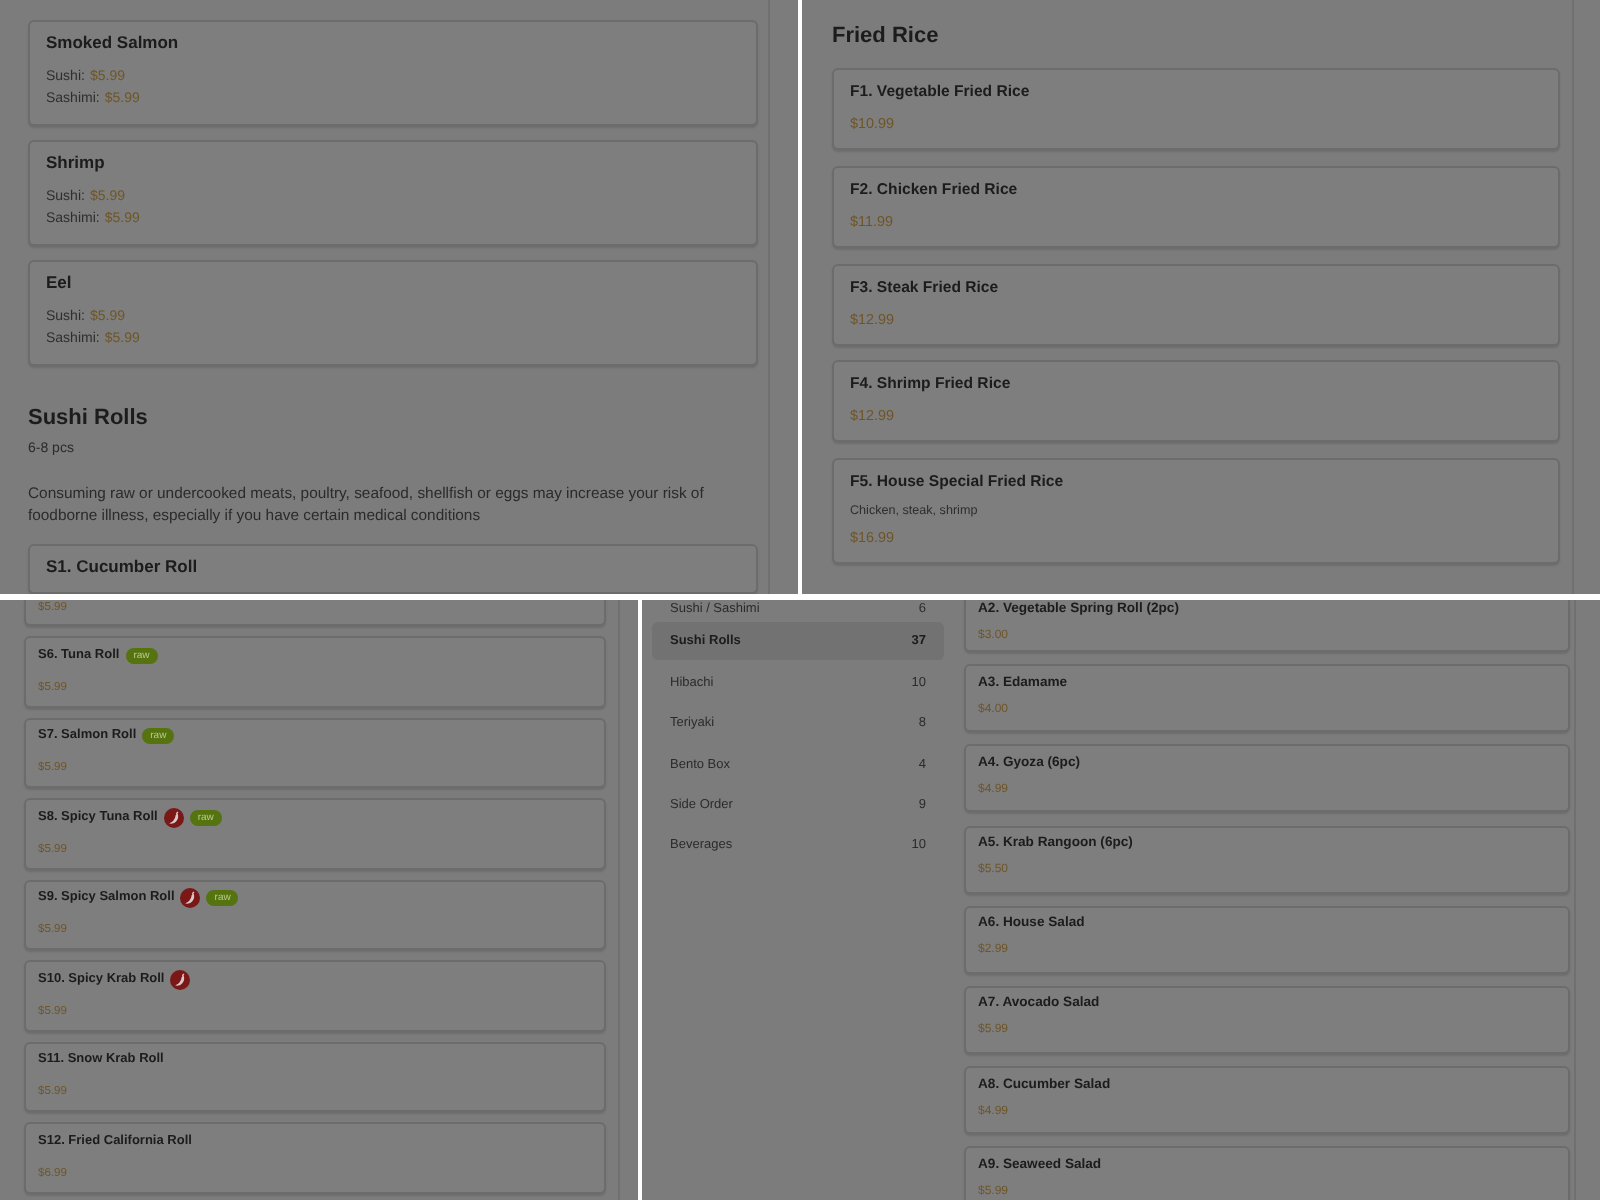 The image size is (1600, 1200). Describe the element at coordinates (393, 568) in the screenshot. I see `menu-item-card: S1. Cucumber Roll` at that location.